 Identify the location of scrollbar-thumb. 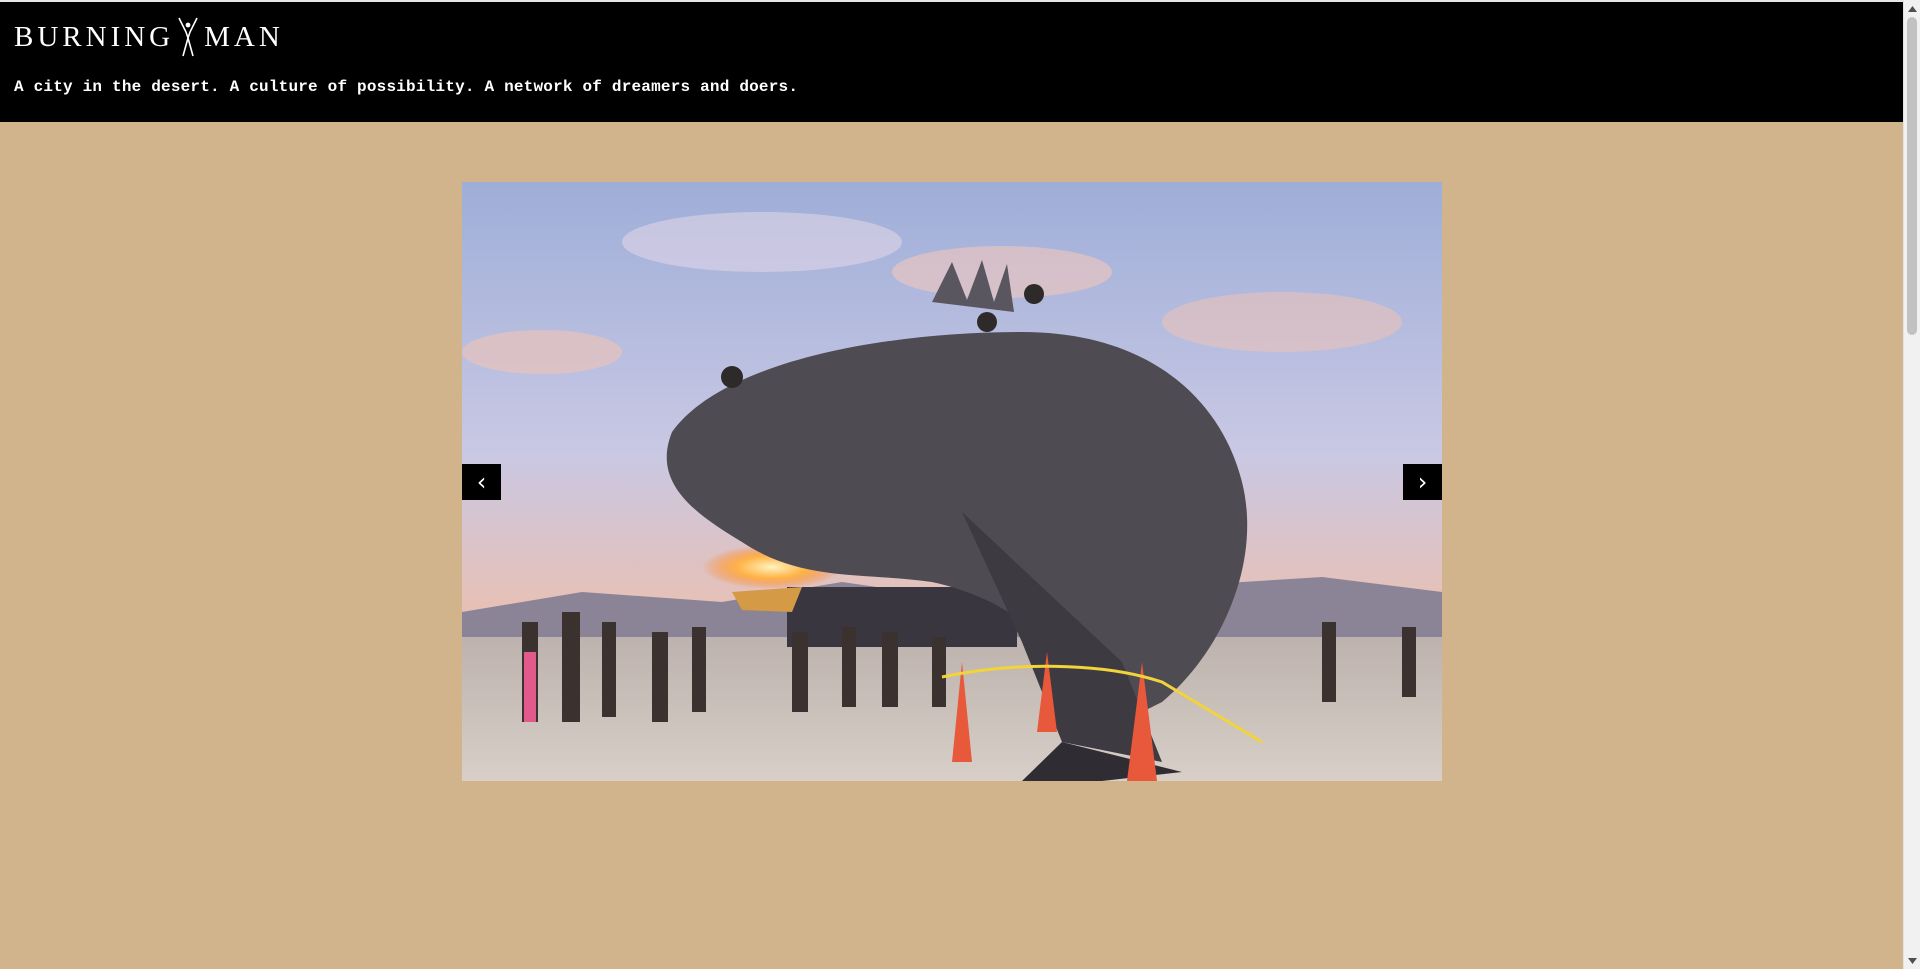
(1912, 176).